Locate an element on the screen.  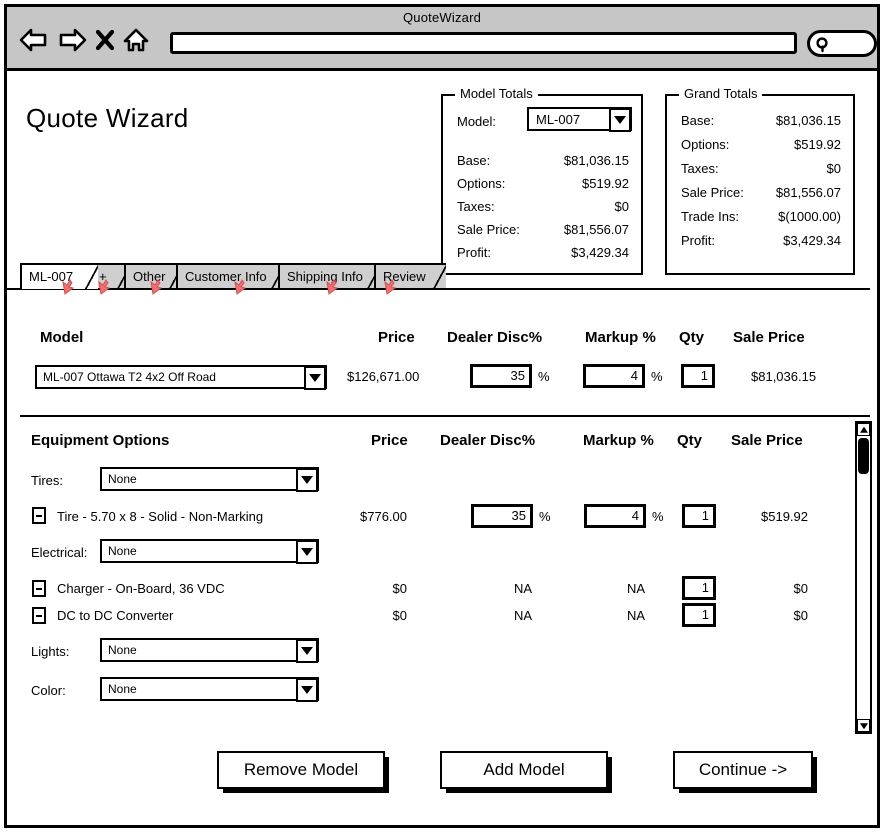
option-sale-price-dcdc: $0 is located at coordinates (800, 615).